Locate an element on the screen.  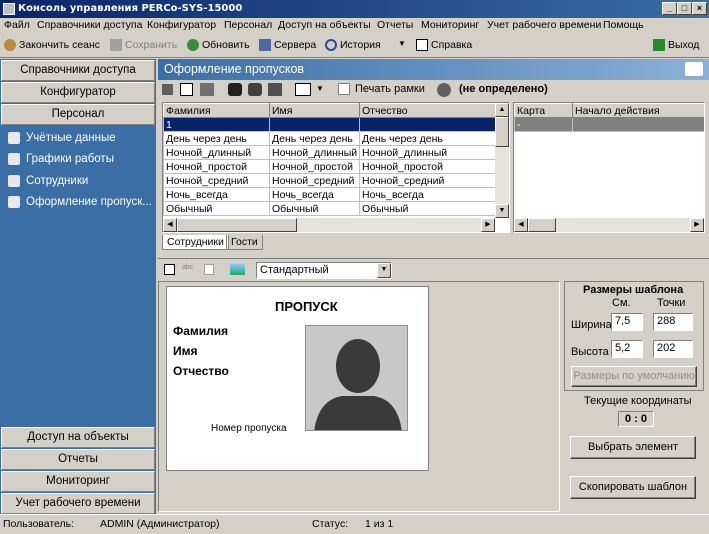
binoculars-icon is located at coordinates (235, 89).